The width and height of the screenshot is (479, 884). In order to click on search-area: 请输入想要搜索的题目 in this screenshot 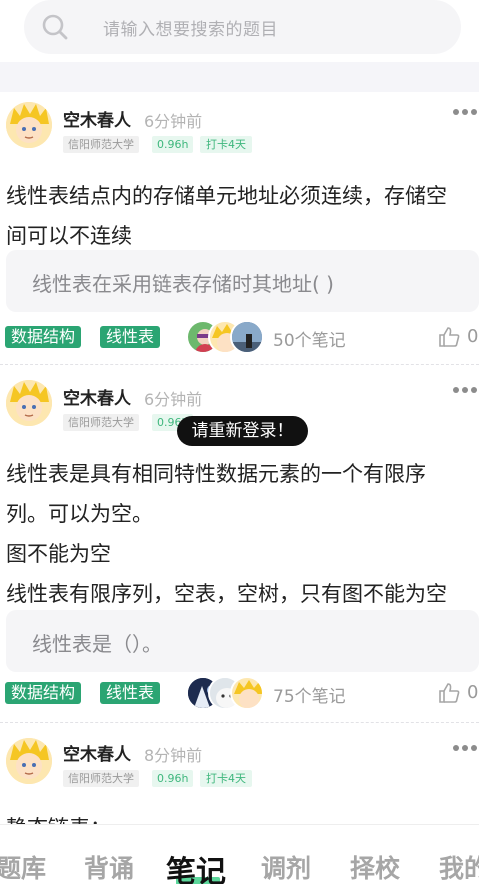, I will do `click(239, 31)`.